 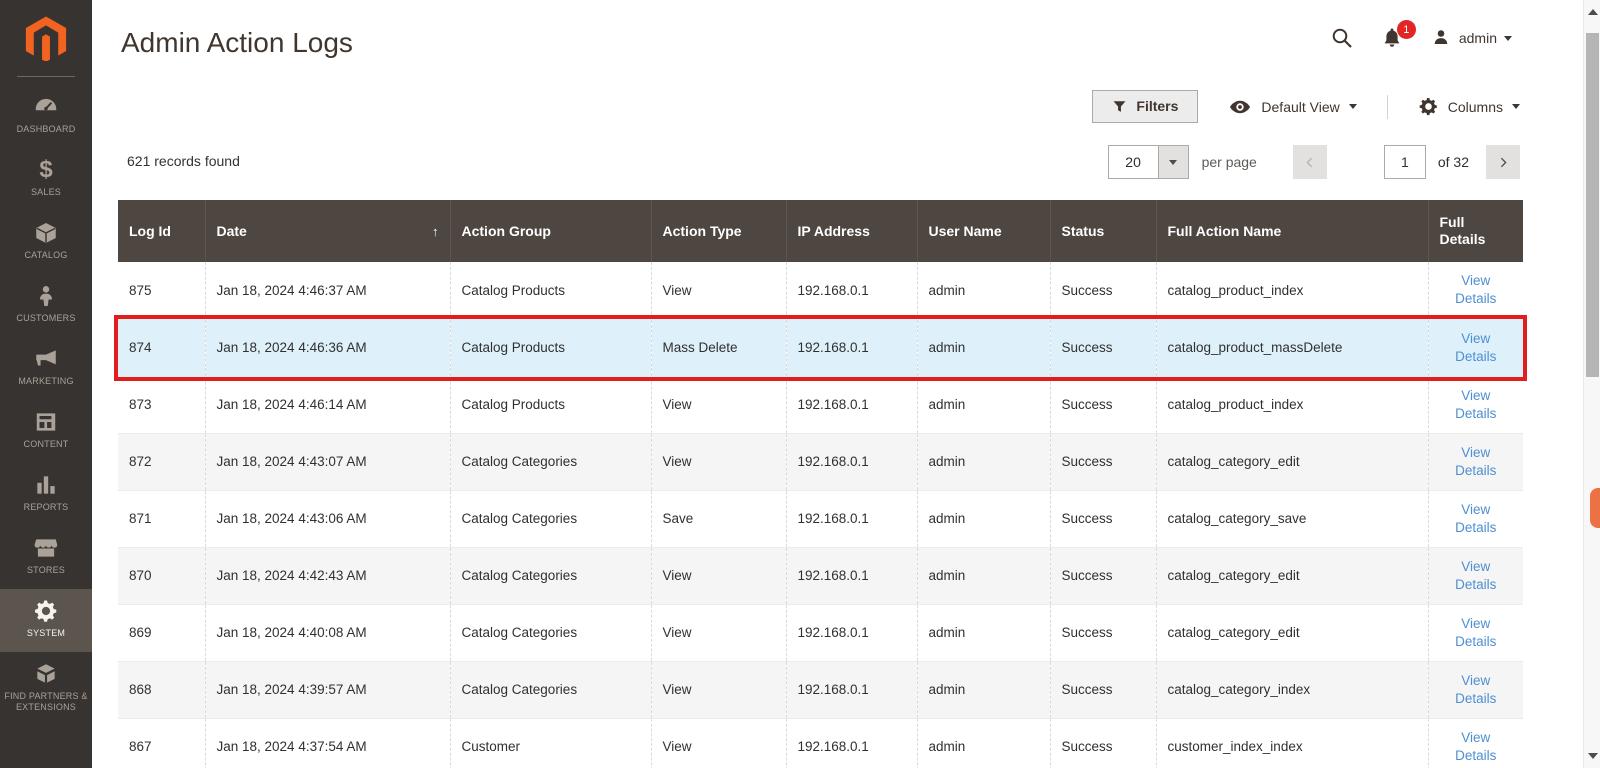 I want to click on notifications-button: 1, so click(x=1398, y=35).